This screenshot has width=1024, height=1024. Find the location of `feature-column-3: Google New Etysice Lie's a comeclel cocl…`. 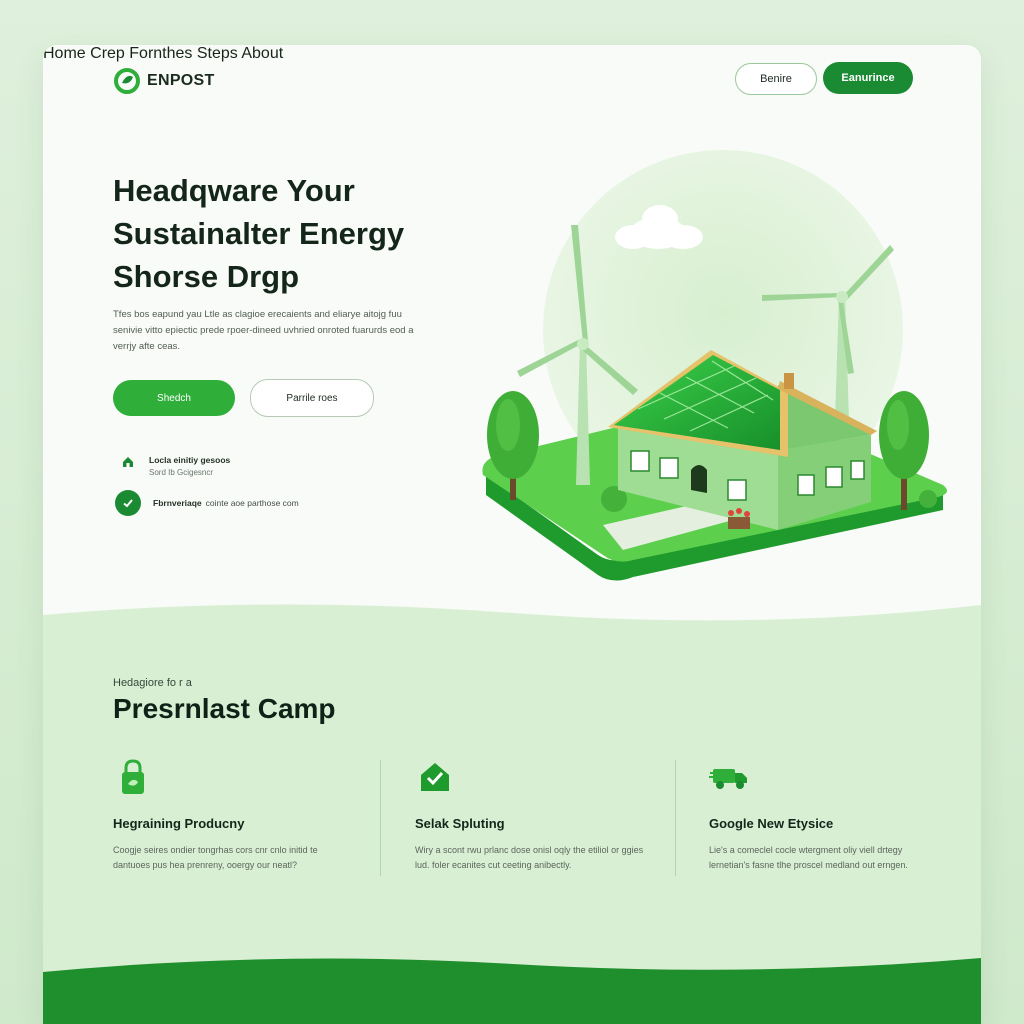

feature-column-3: Google New Etysice Lie's a comeclel cocl… is located at coordinates (824, 815).